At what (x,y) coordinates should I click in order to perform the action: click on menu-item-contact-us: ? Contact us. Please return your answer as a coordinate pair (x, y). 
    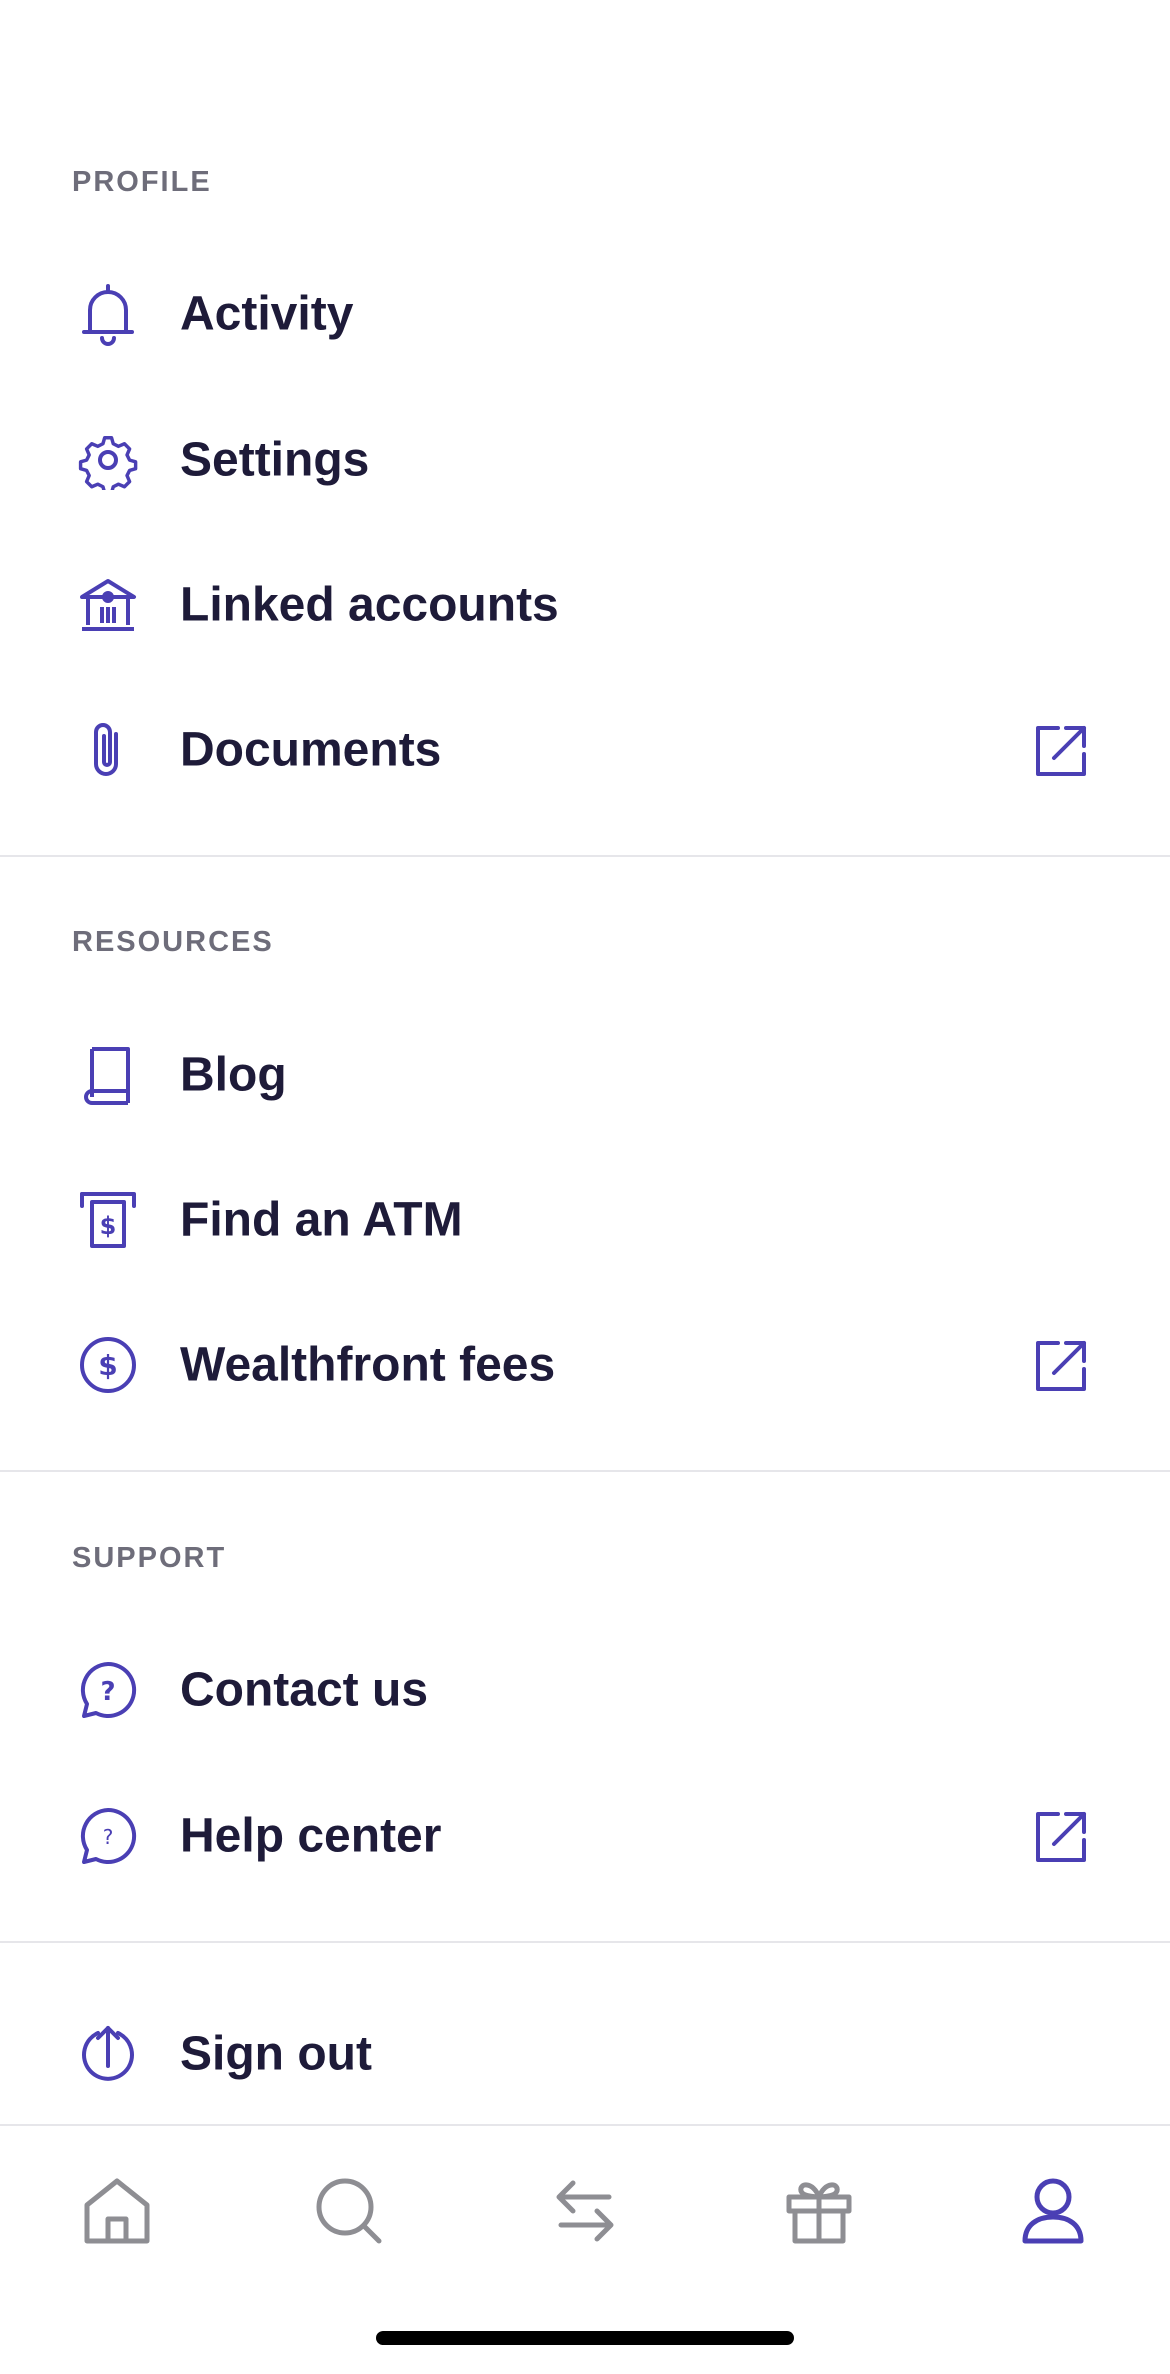
    Looking at the image, I should click on (585, 1690).